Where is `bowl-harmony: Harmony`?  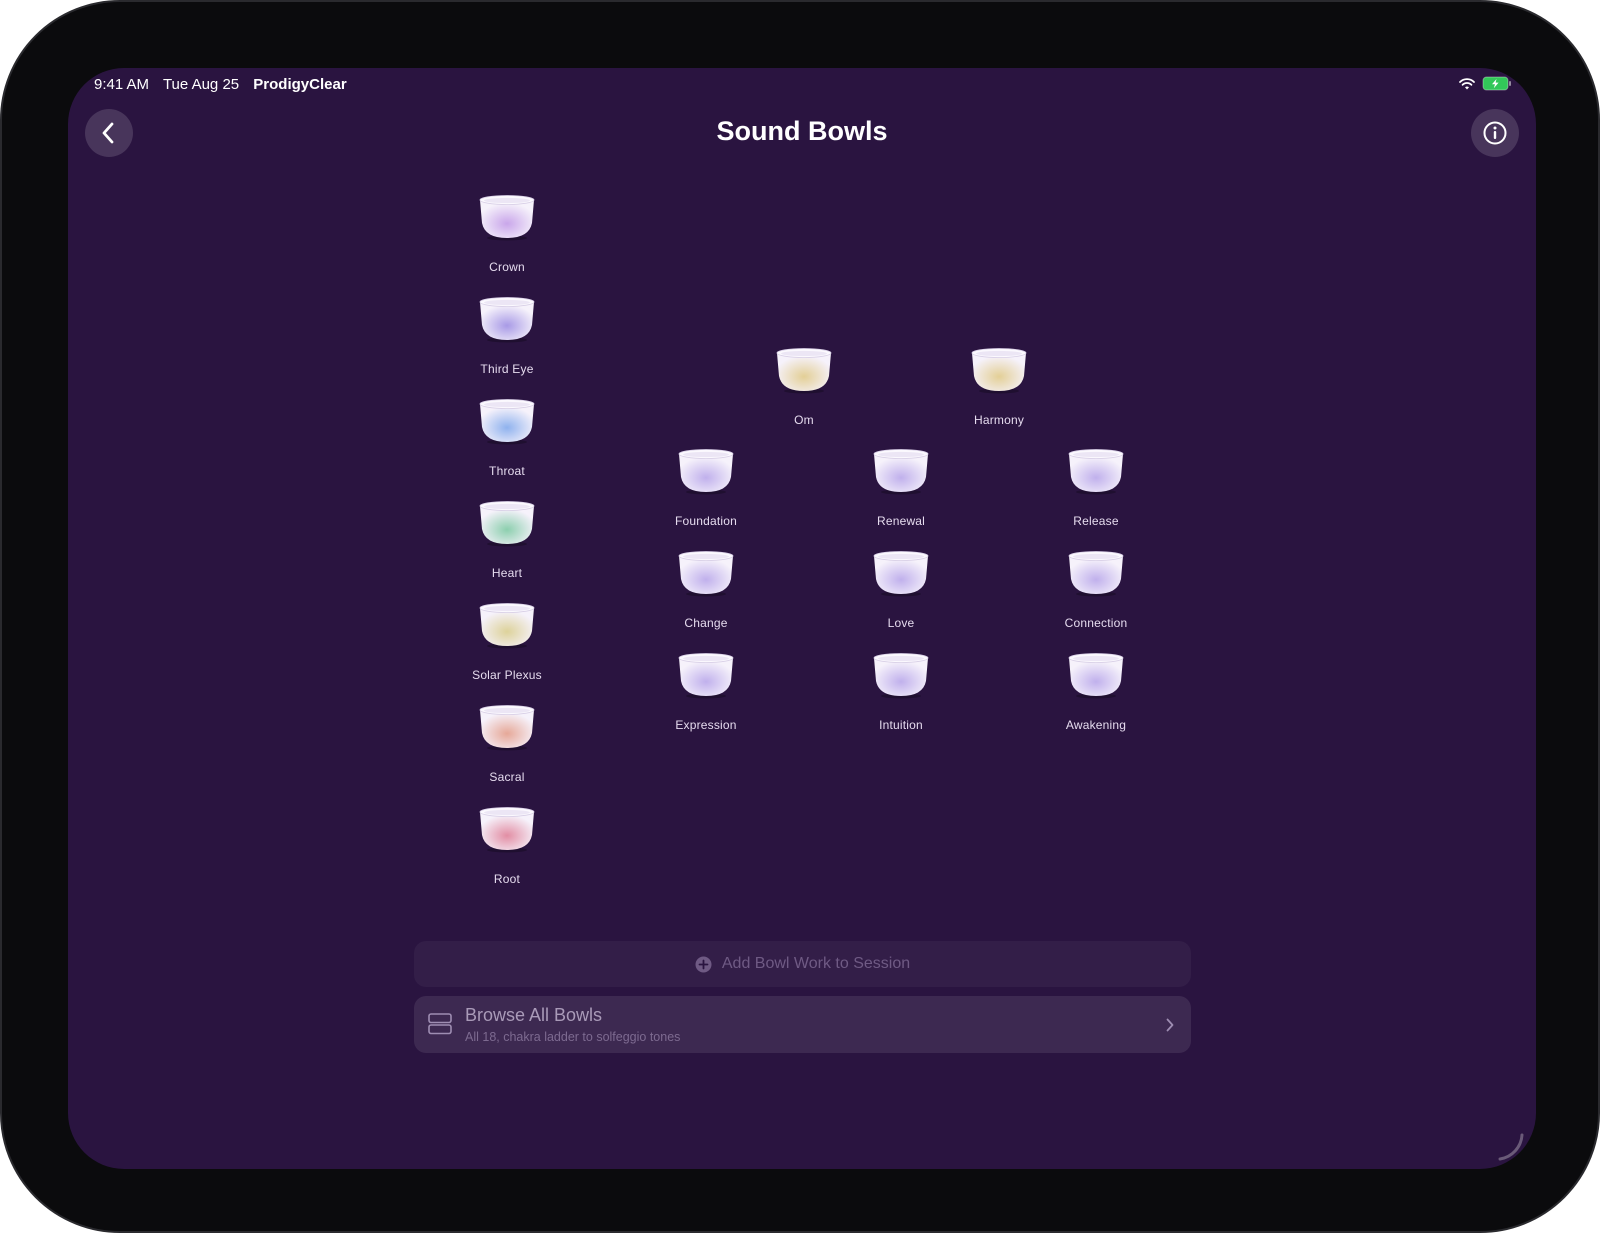 bowl-harmony: Harmony is located at coordinates (999, 386).